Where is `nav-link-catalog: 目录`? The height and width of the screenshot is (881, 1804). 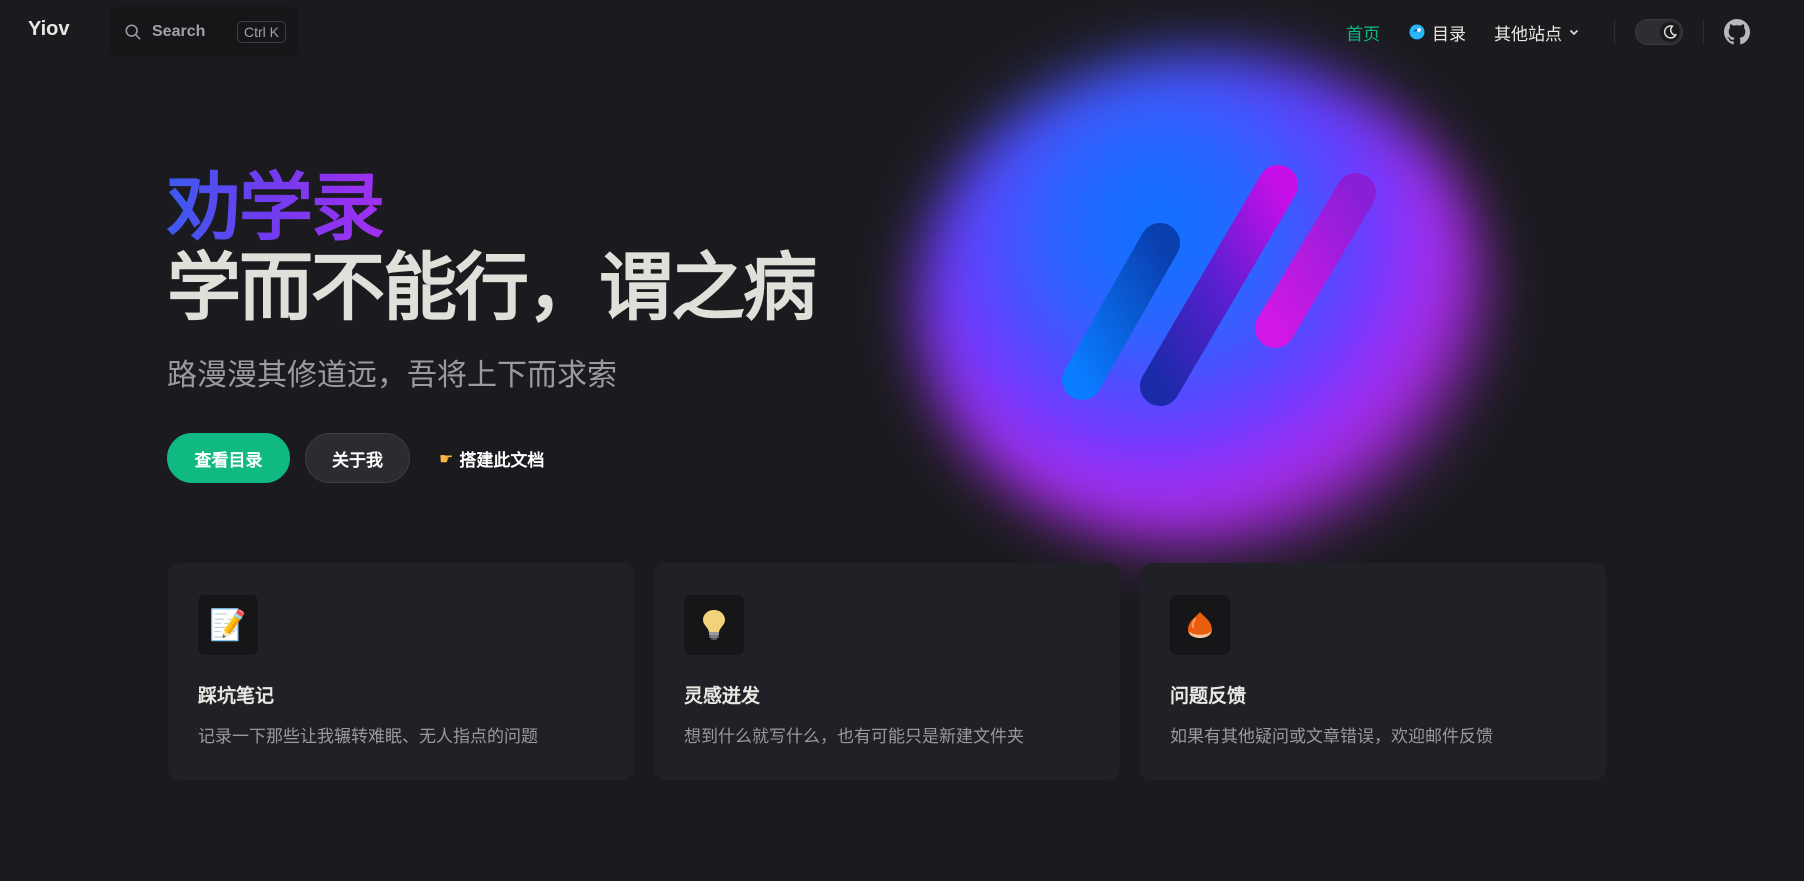 nav-link-catalog: 目录 is located at coordinates (1437, 32).